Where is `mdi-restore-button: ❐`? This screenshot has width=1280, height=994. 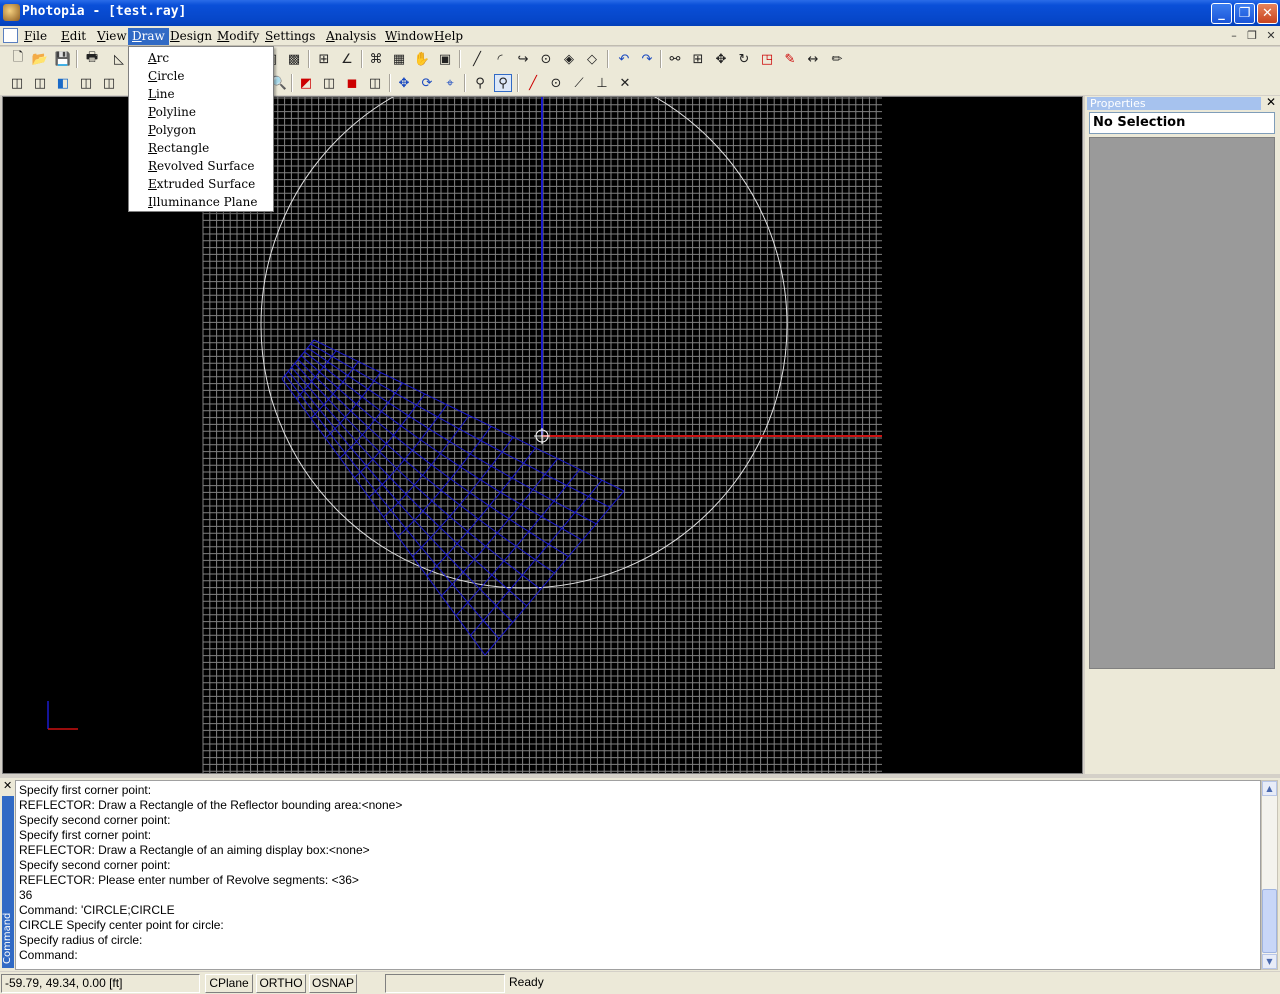
mdi-restore-button: ❐ is located at coordinates (1252, 36).